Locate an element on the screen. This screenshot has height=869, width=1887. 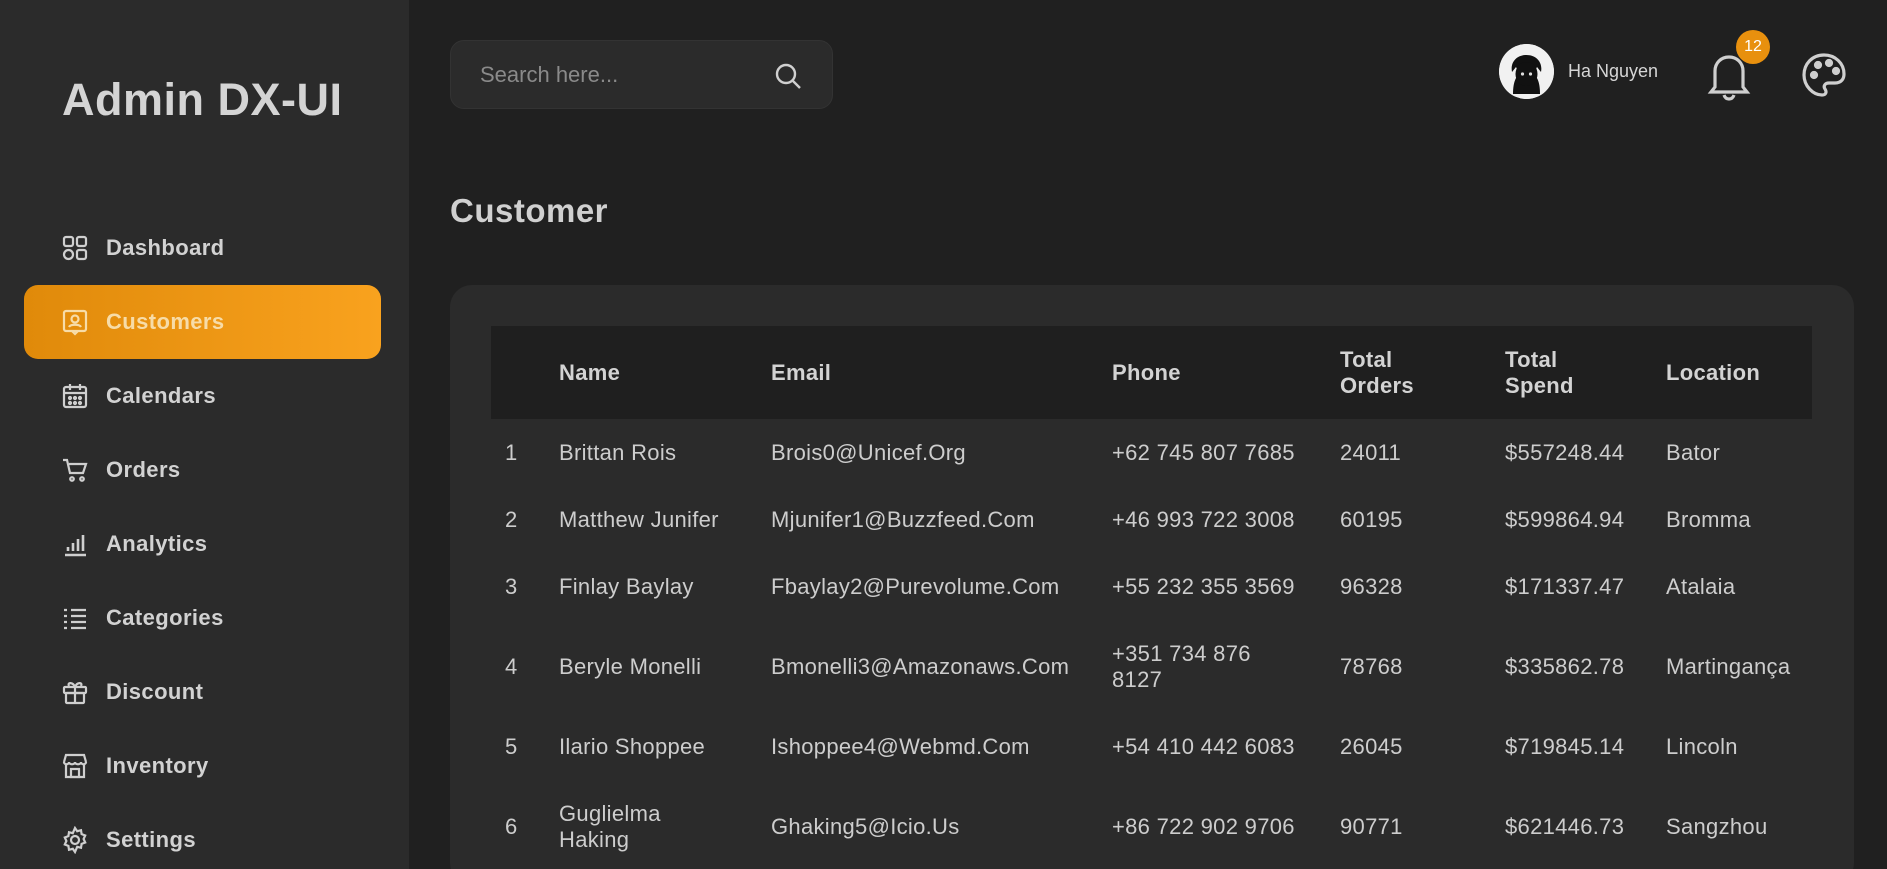
cell-phone: +351 734 876 8127 is located at coordinates (1181, 666).